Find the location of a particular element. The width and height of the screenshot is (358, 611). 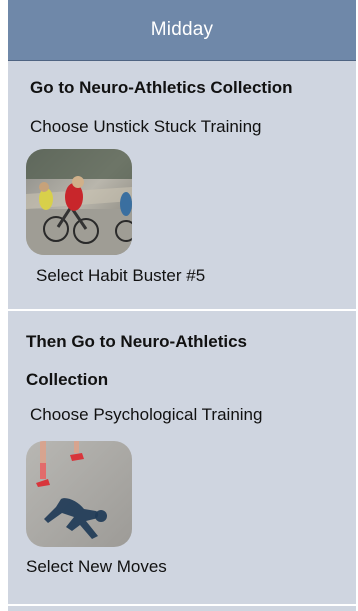

section2-heading-line1: Then Go to Neuro-Athletics is located at coordinates (136, 341).